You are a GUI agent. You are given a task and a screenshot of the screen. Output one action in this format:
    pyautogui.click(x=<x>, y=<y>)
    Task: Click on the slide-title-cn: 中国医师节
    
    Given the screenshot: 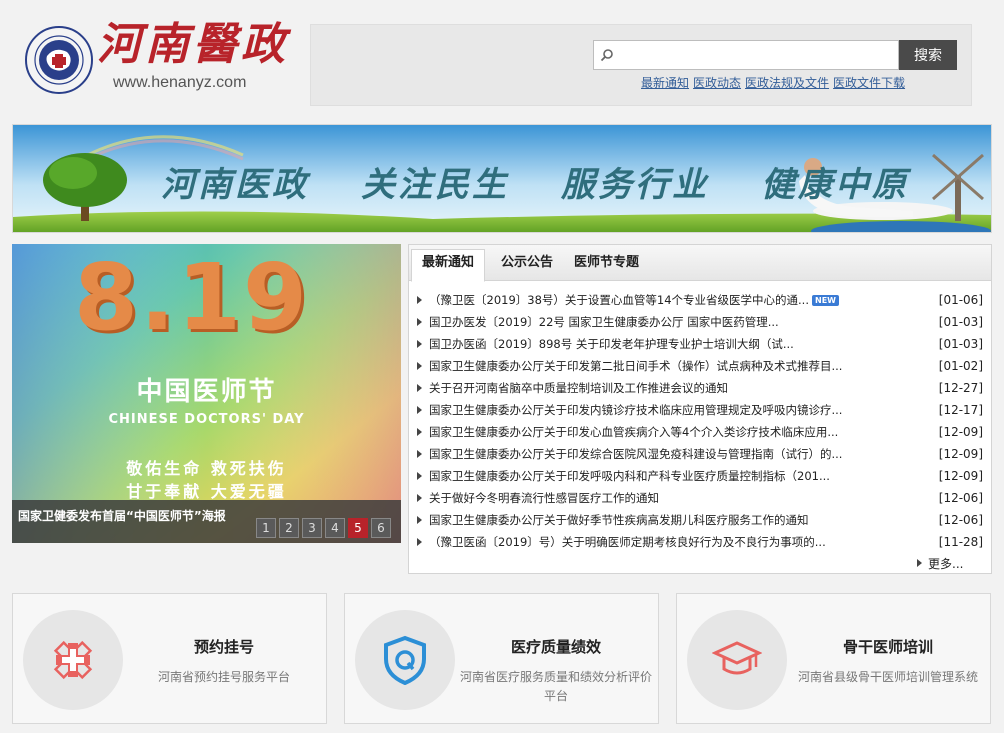 What is the action you would take?
    pyautogui.click(x=206, y=392)
    